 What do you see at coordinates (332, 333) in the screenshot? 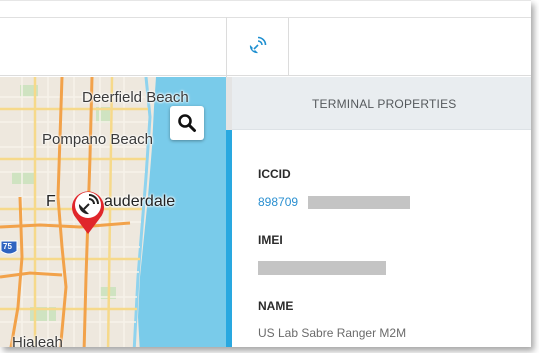
I see `name-value: US Lab Sabre Ranger M2M` at bounding box center [332, 333].